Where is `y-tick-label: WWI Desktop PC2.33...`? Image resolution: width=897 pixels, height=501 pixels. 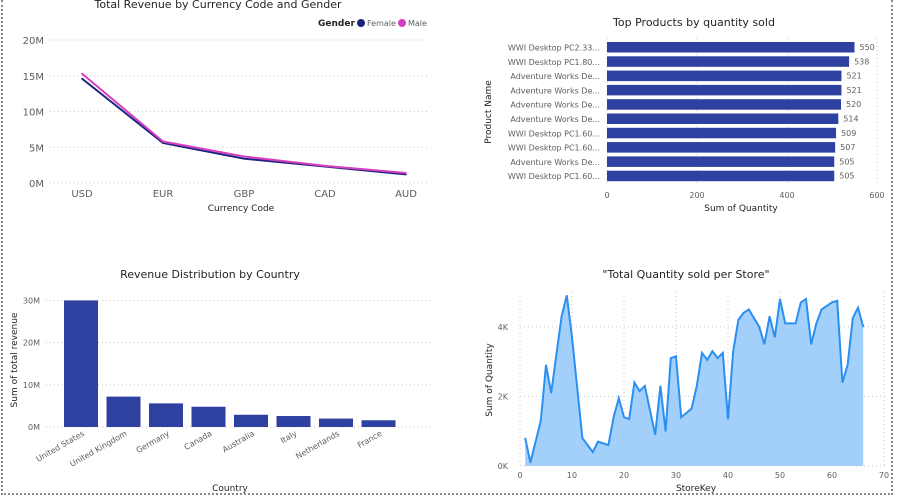 y-tick-label: WWI Desktop PC2.33... is located at coordinates (554, 48).